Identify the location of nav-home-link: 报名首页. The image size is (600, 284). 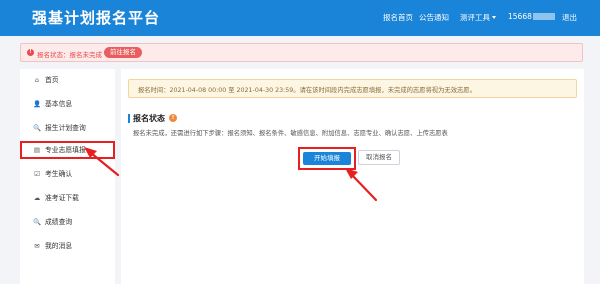
(398, 17).